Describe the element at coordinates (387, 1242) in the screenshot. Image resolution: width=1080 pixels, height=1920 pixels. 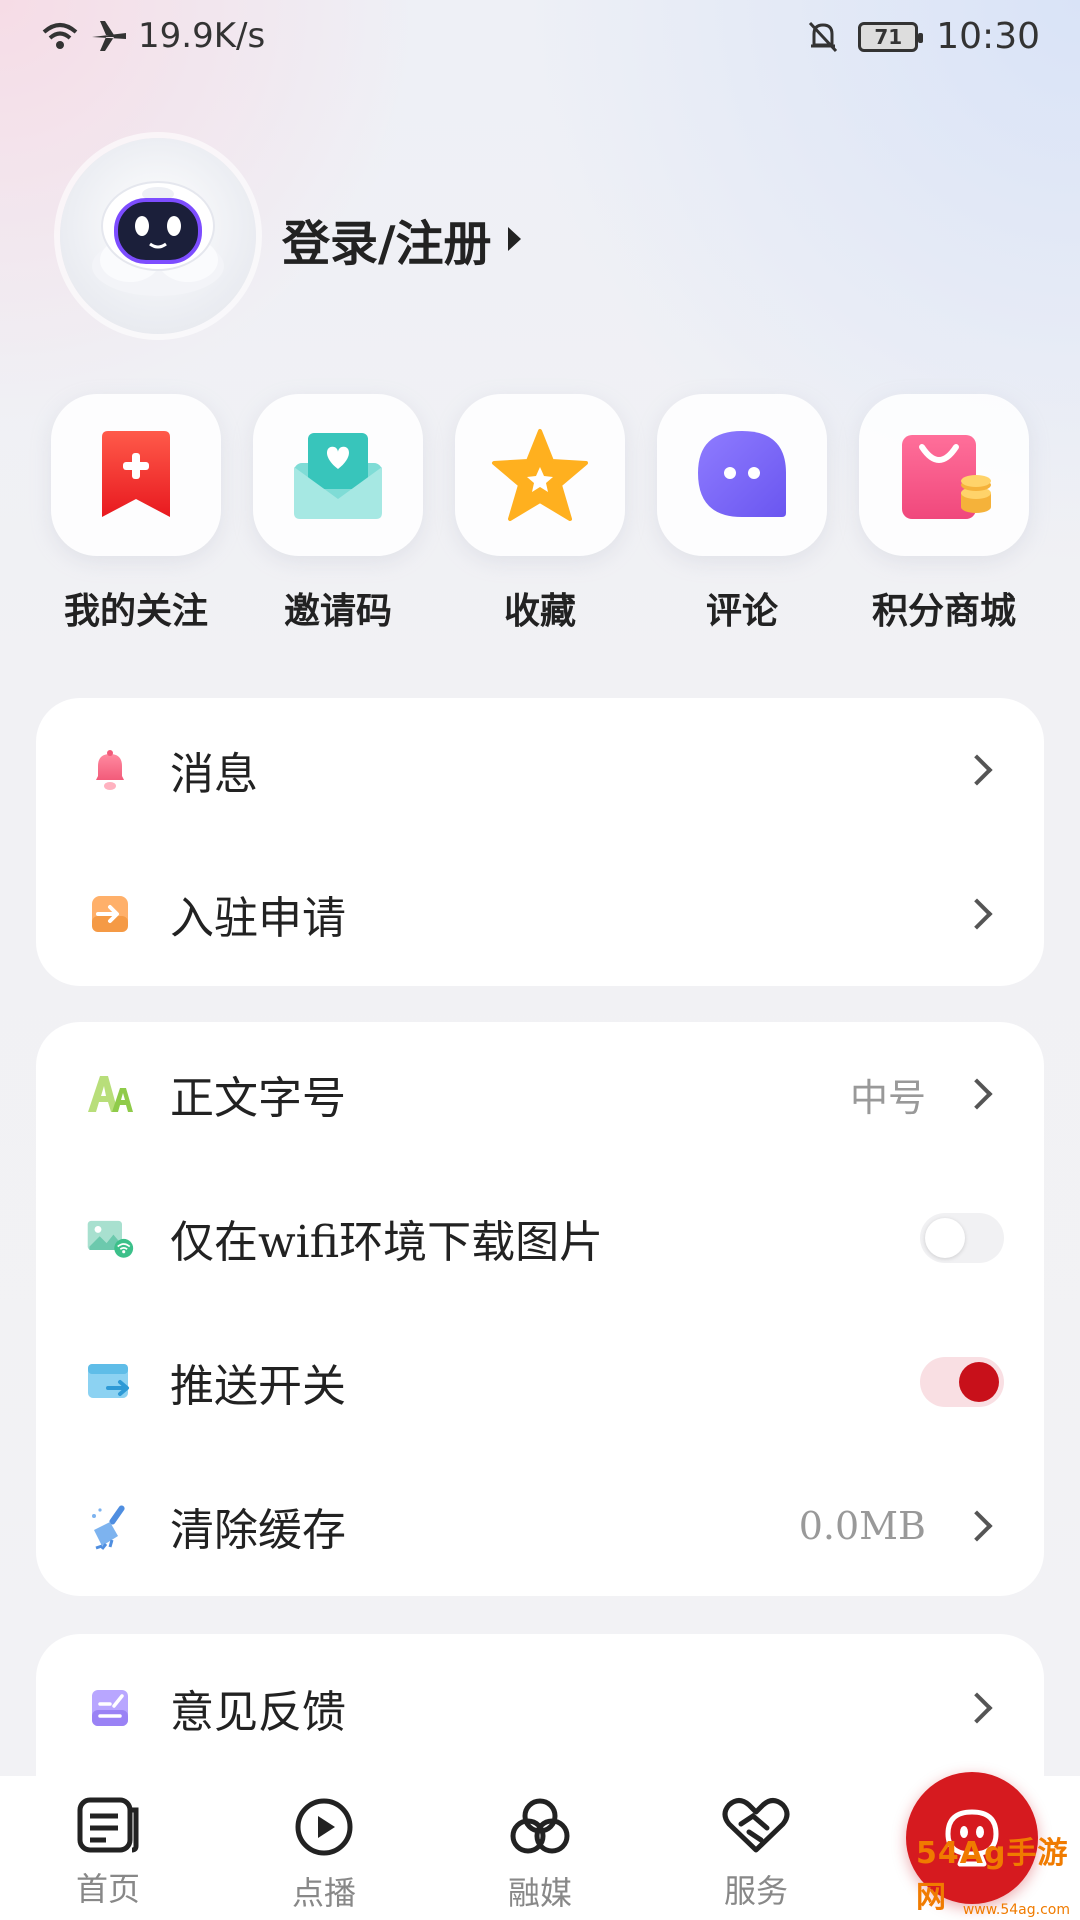
I see `row-label: 仅在wifi环境下载图片` at that location.